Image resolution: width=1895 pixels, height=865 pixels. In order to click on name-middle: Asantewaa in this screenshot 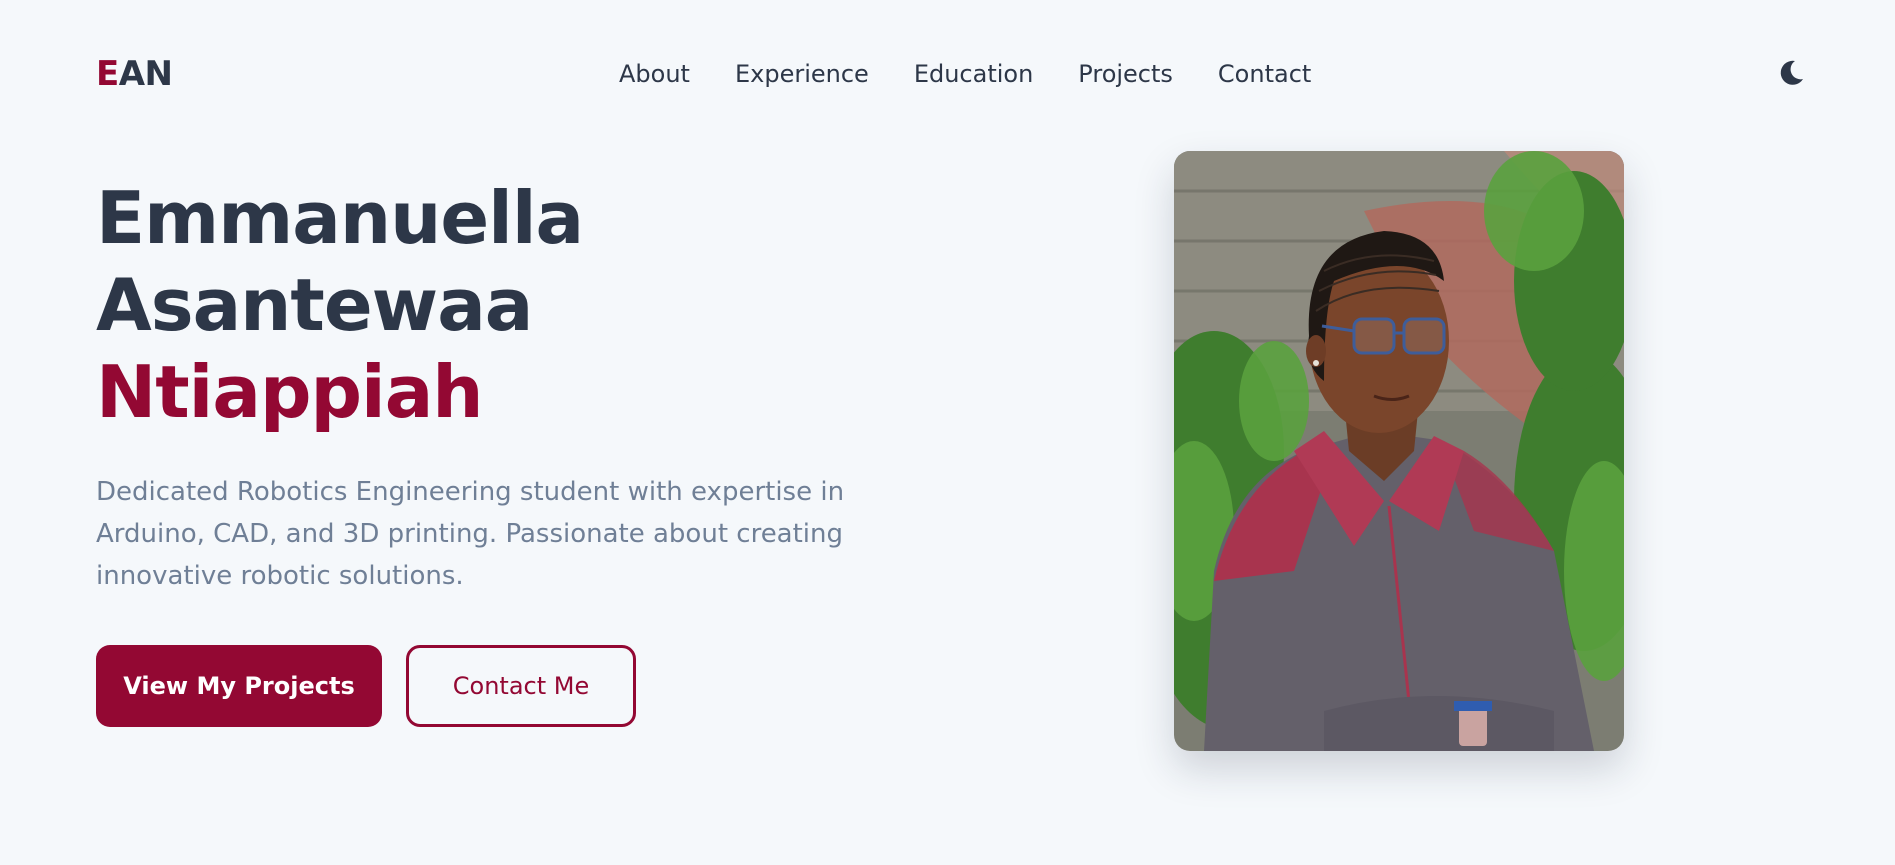, I will do `click(314, 305)`.